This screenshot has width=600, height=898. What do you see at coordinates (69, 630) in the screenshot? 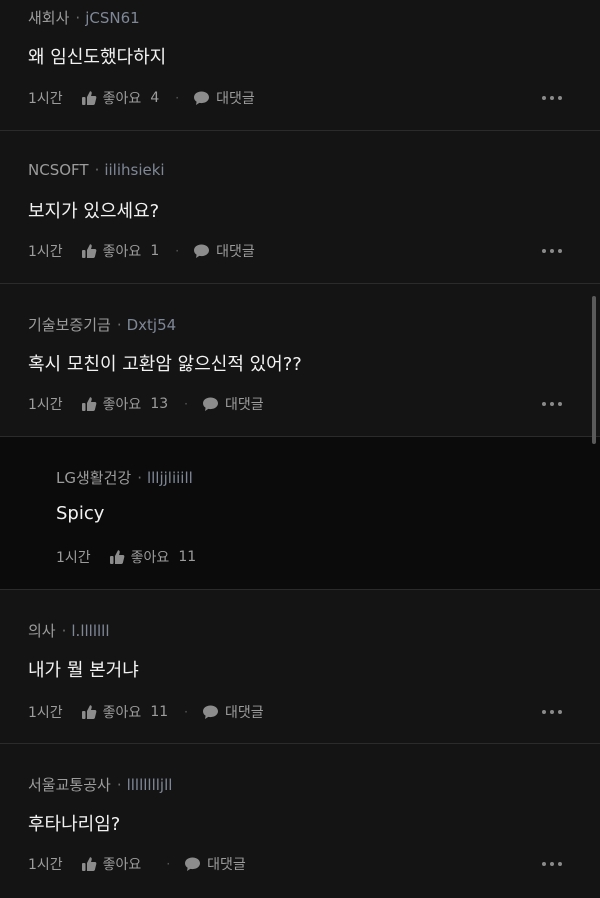
I see `comment-meta: 의사 · l.lllllll` at bounding box center [69, 630].